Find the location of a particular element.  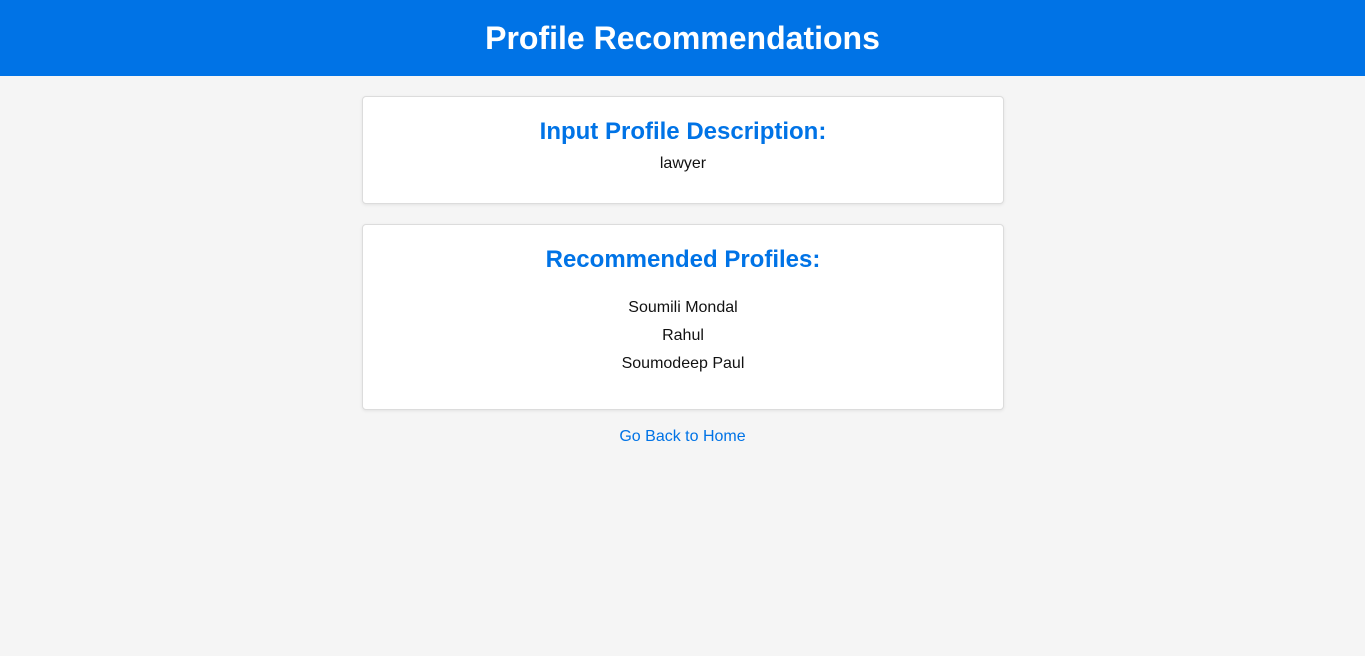

recommended-profiles-heading: Recommended Profiles: is located at coordinates (683, 259).